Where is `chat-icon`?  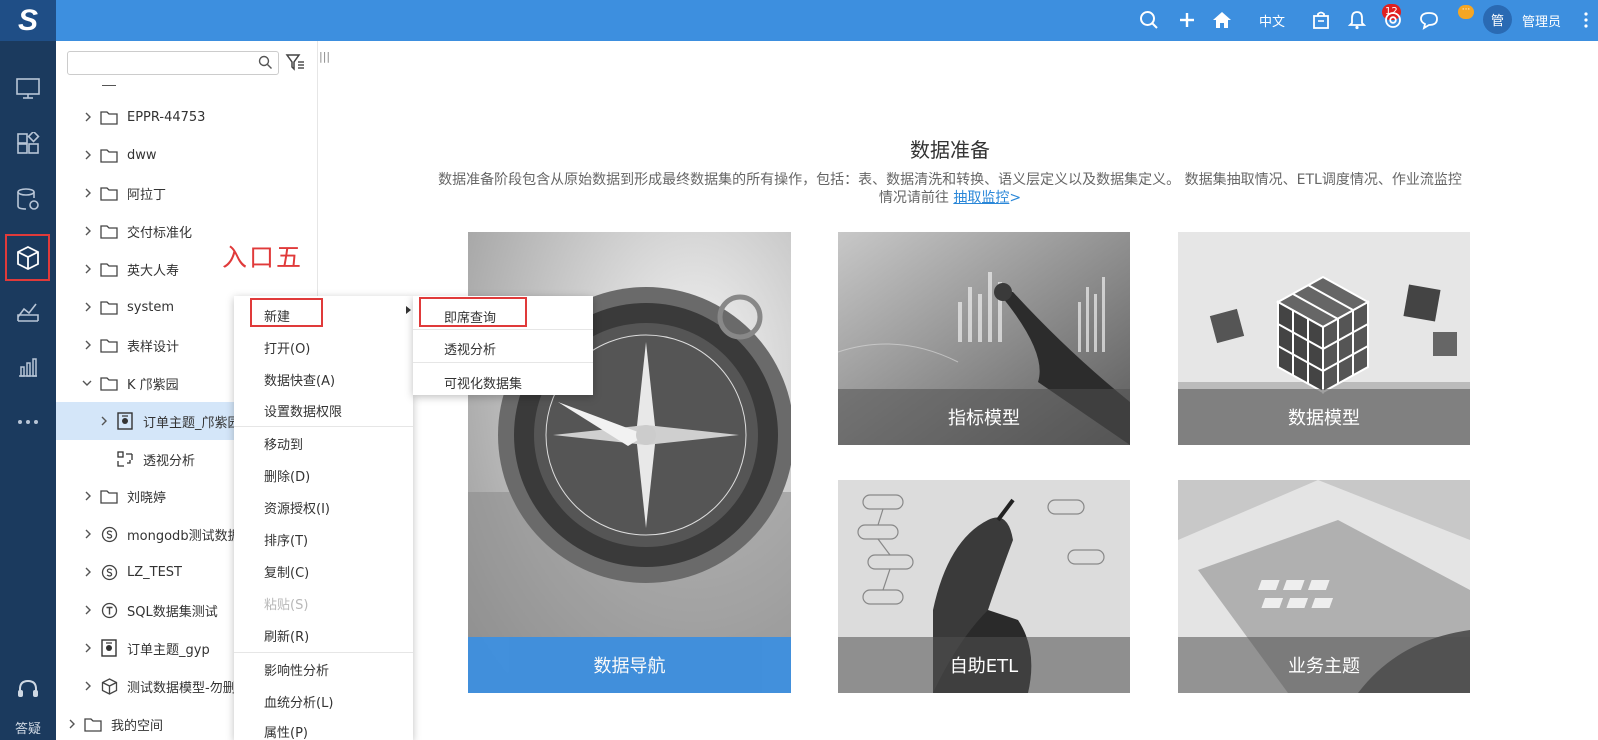
chat-icon is located at coordinates (1429, 20).